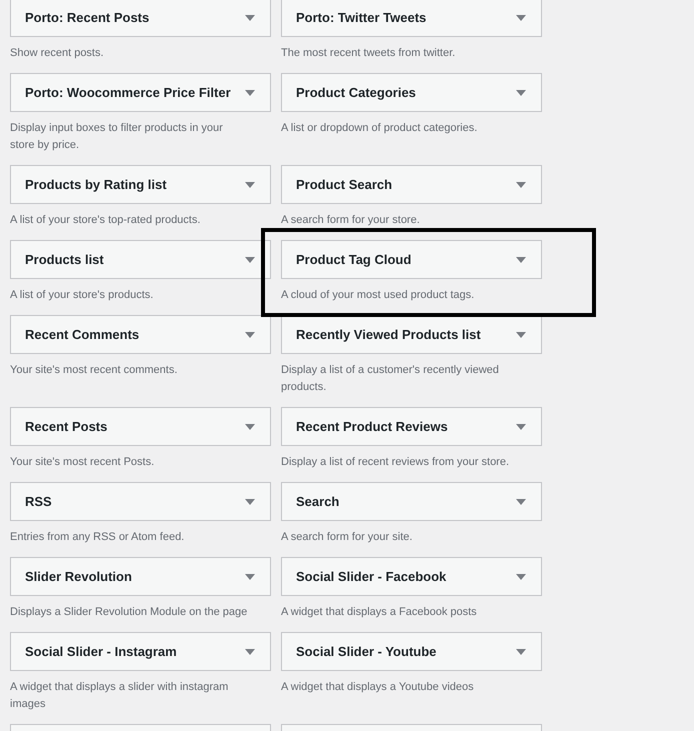 This screenshot has height=731, width=694. I want to click on widget-title: Recently Viewed Products list, so click(388, 335).